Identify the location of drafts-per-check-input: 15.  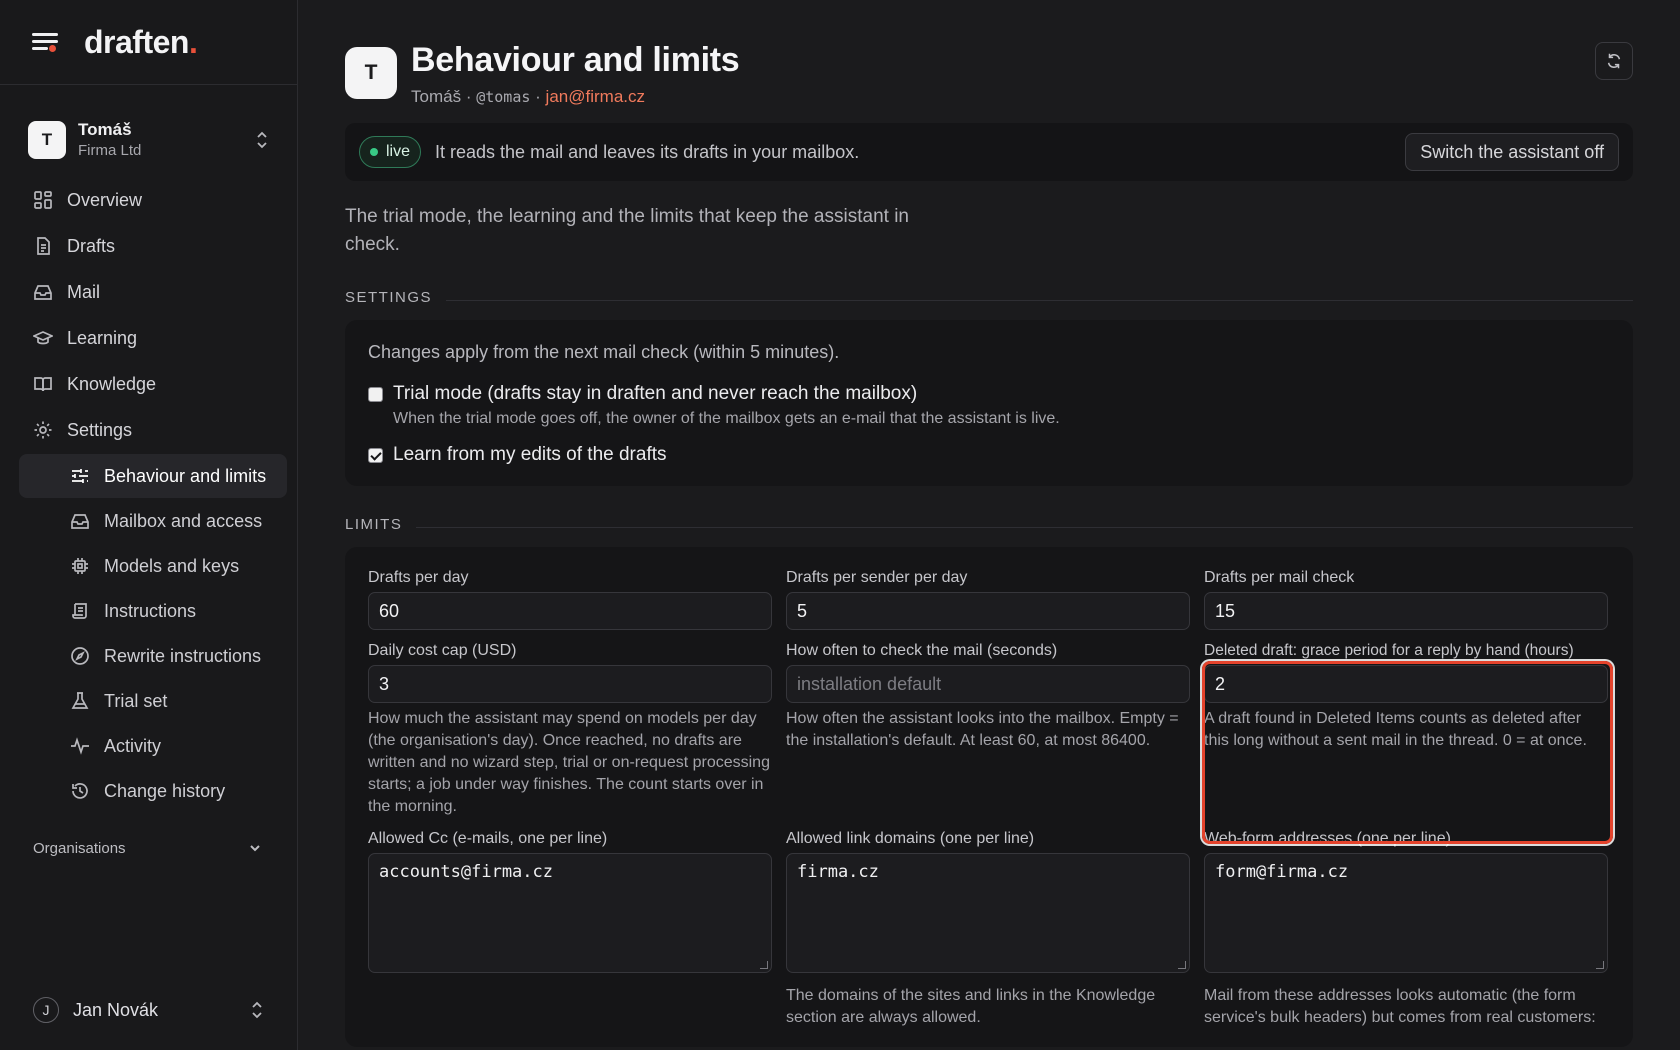
(1406, 611).